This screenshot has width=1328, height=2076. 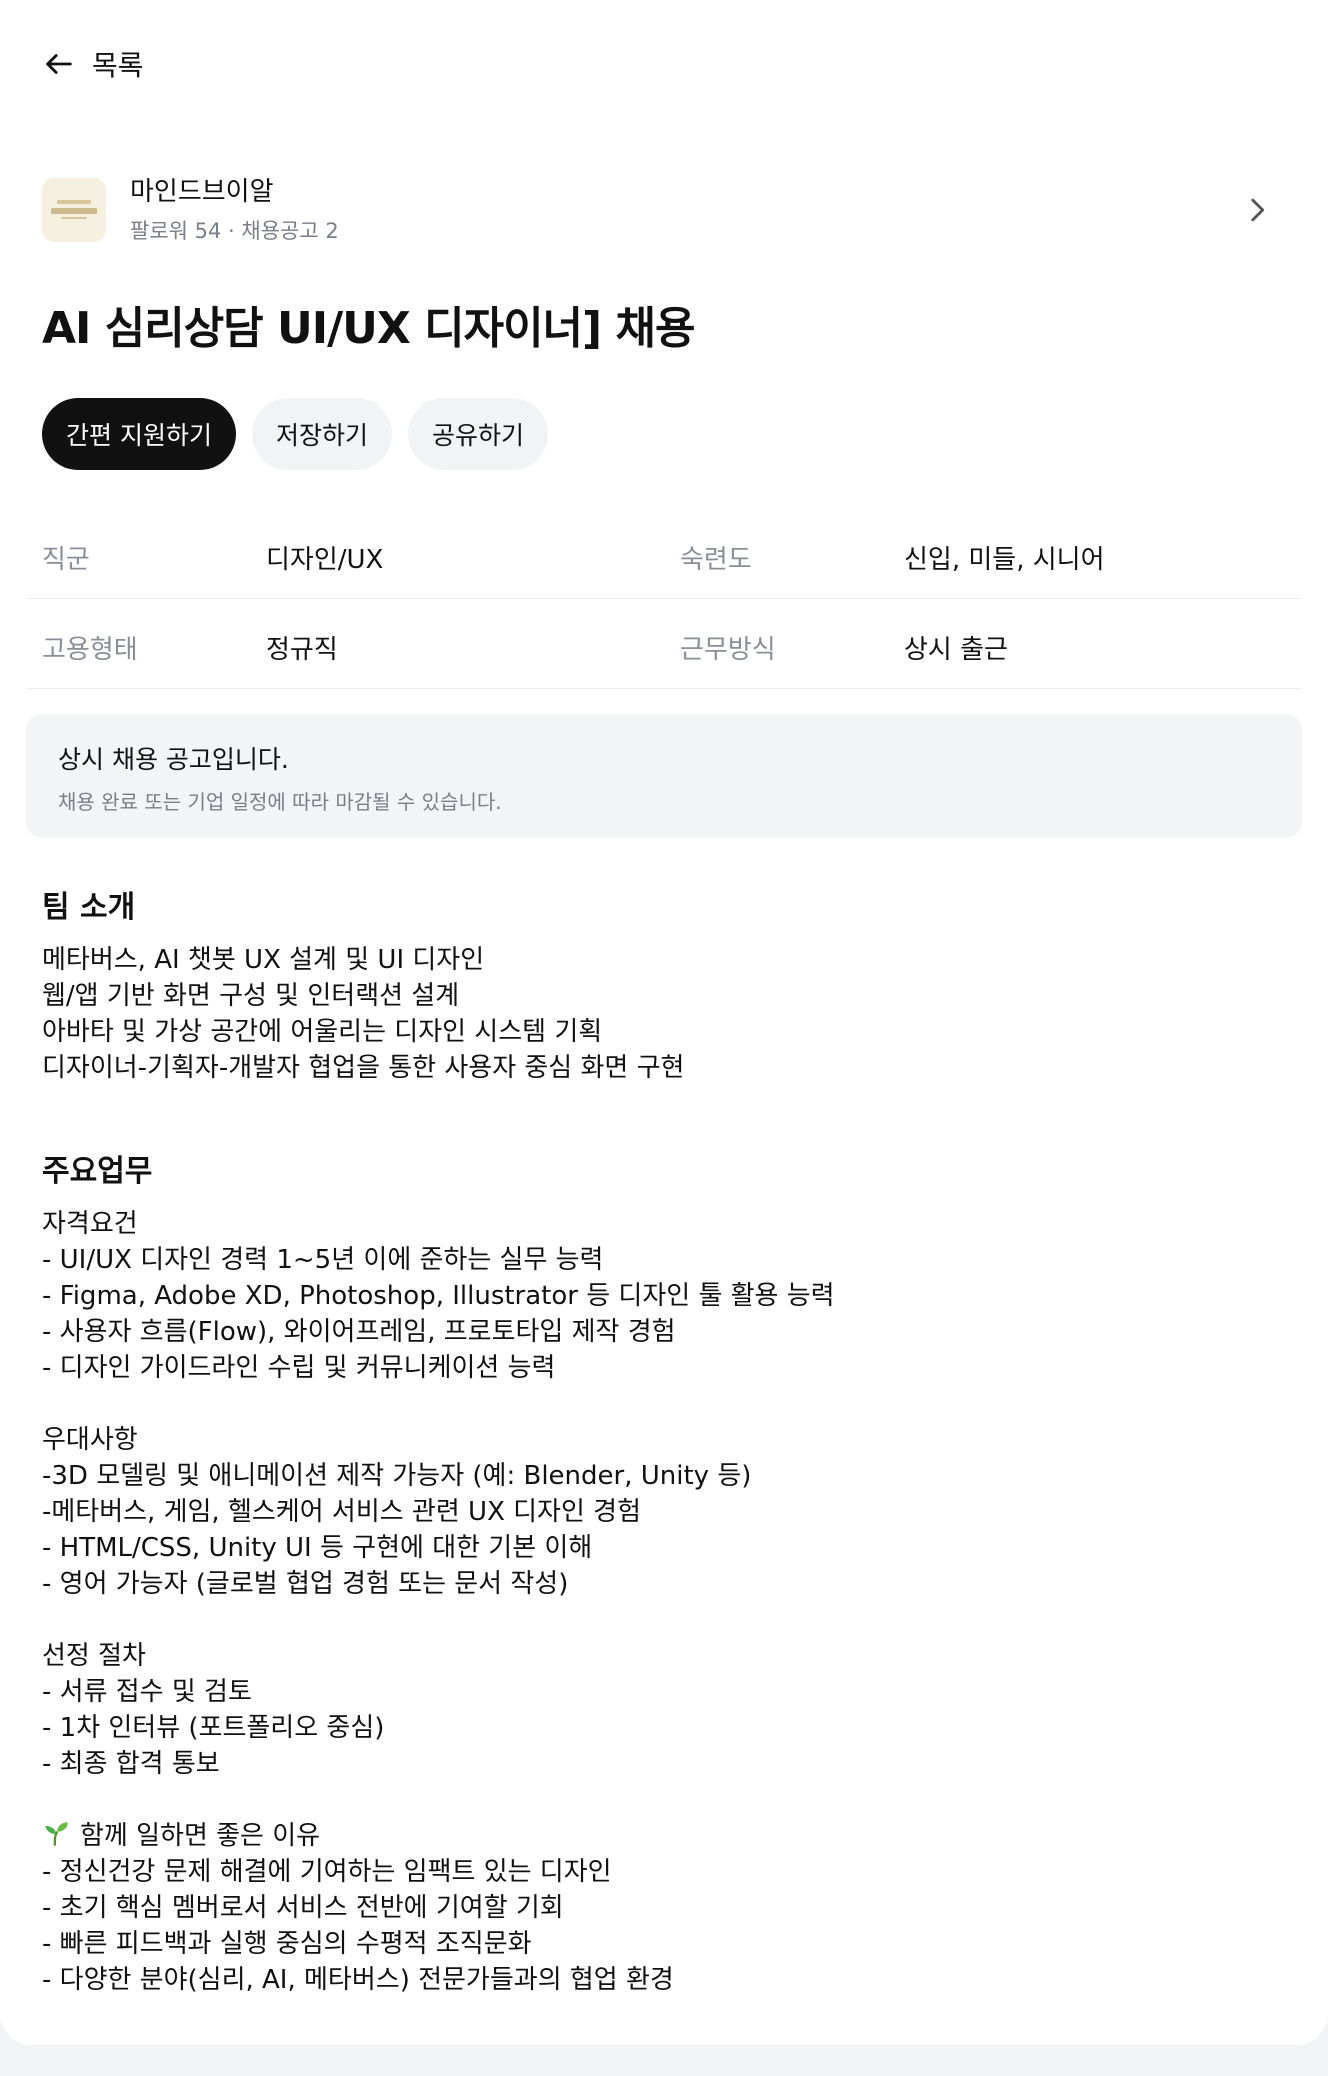 I want to click on notice-subtitle: 채용 완료 또는 기업 일정에 따라 마감될 수 있습니다., so click(x=280, y=802).